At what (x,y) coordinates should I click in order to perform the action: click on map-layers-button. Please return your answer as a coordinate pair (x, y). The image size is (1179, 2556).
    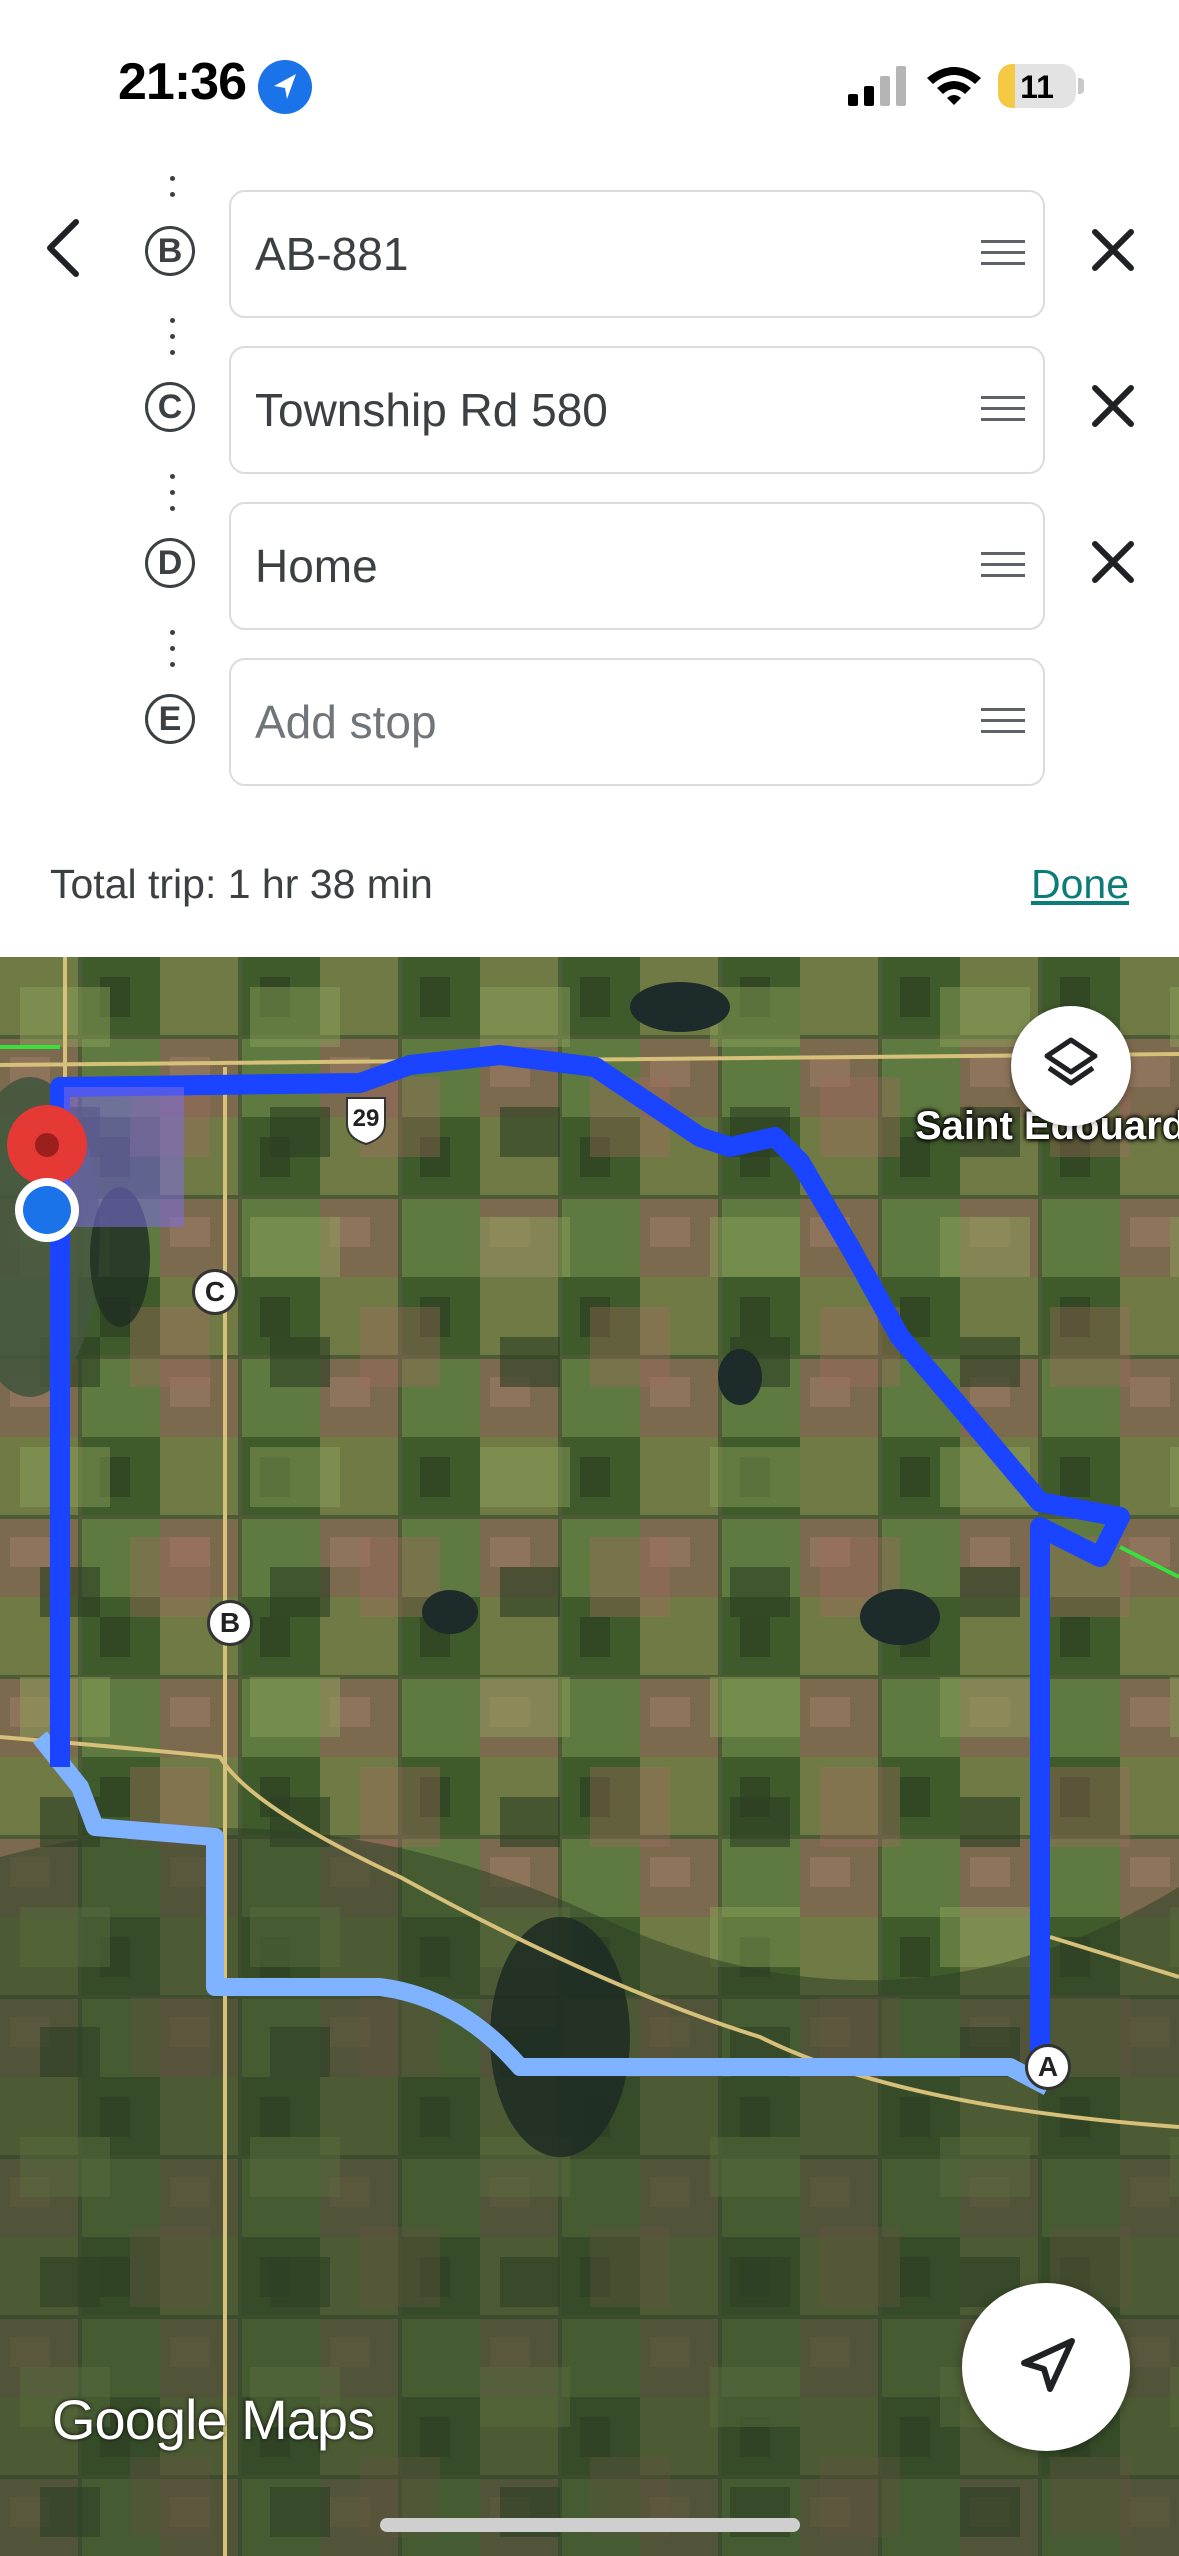
    Looking at the image, I should click on (1071, 1066).